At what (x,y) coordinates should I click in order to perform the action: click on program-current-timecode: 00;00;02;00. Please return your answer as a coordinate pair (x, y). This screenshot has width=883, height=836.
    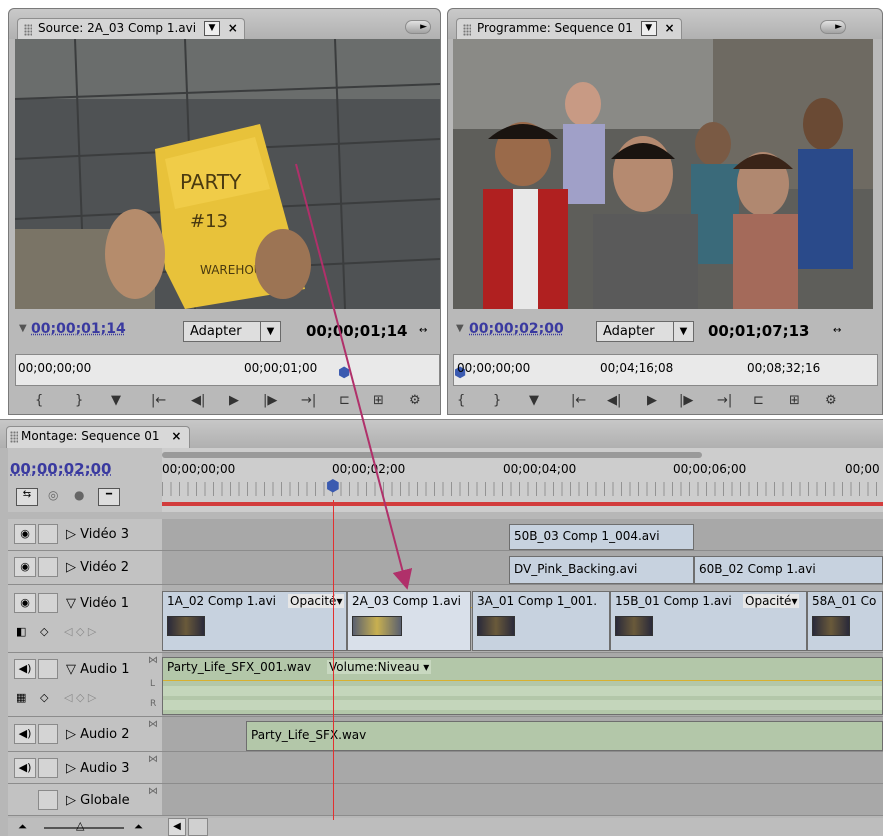
    Looking at the image, I should click on (516, 329).